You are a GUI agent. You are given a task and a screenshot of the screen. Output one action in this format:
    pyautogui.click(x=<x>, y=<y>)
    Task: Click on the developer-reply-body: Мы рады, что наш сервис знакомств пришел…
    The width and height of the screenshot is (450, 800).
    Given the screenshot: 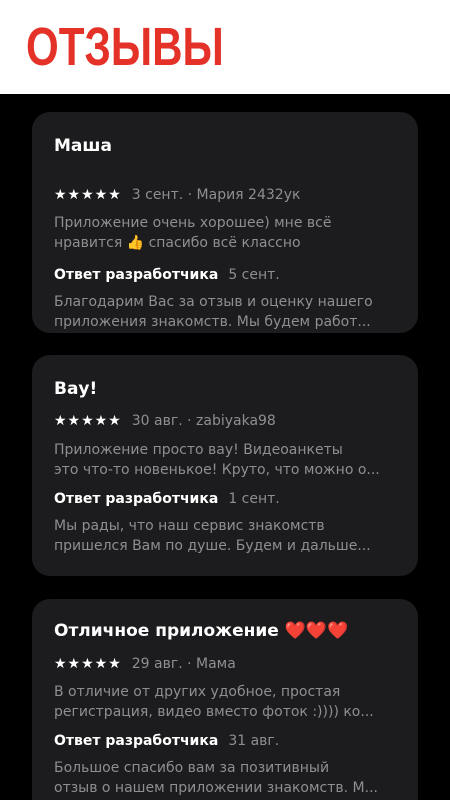 What is the action you would take?
    pyautogui.click(x=226, y=536)
    